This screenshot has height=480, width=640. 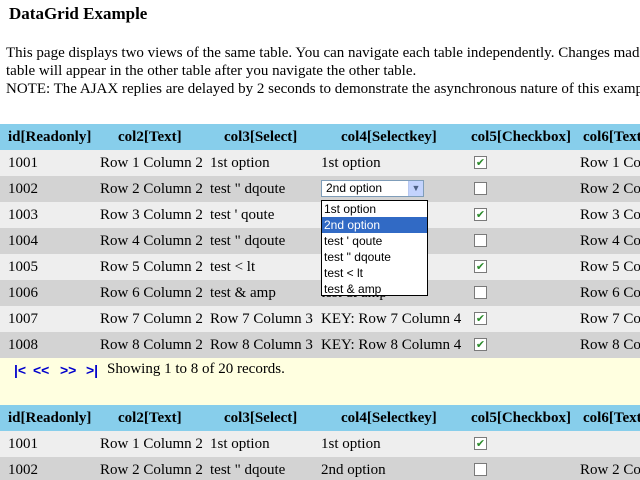 I want to click on cell-col2: Row 6 Column 2, so click(x=151, y=293).